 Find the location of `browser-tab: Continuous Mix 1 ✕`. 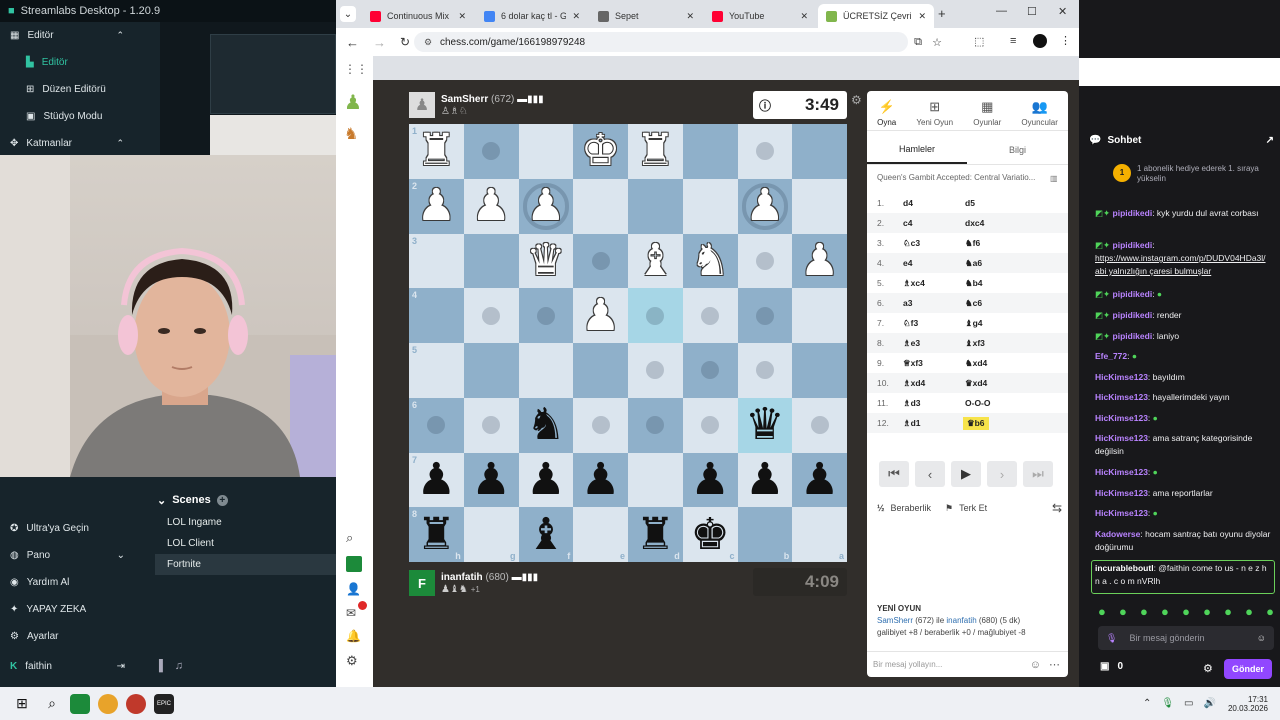

browser-tab: Continuous Mix 1 ✕ is located at coordinates (418, 16).